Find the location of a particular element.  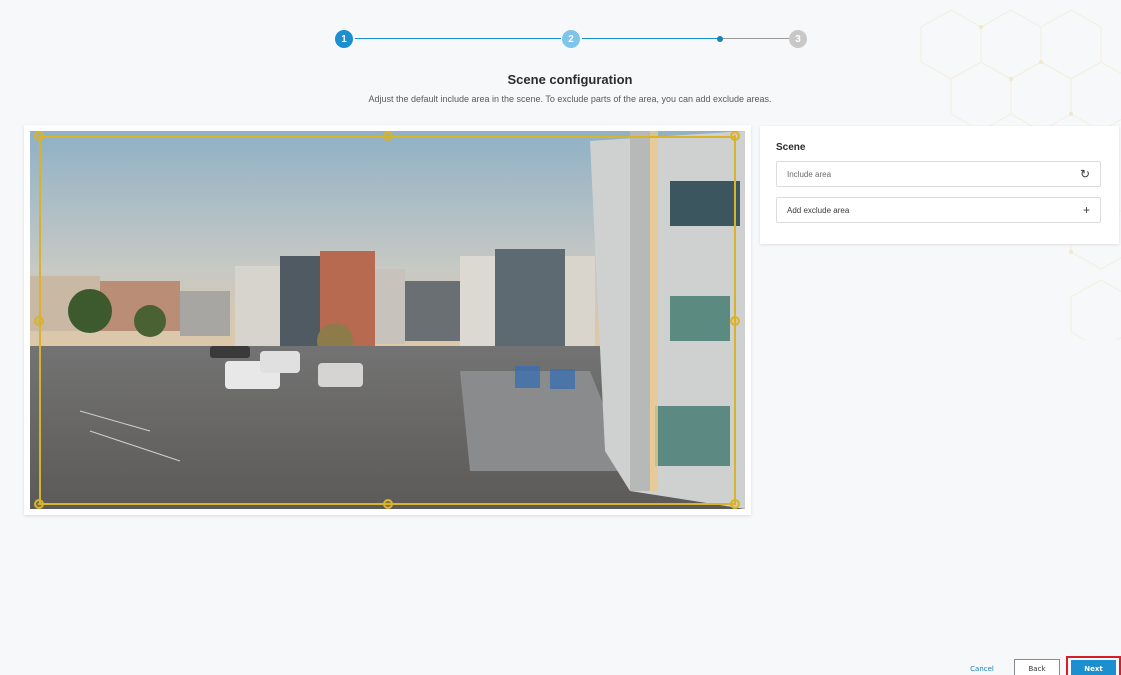

wizard-stepper: 1 2 3 is located at coordinates (573, 39).